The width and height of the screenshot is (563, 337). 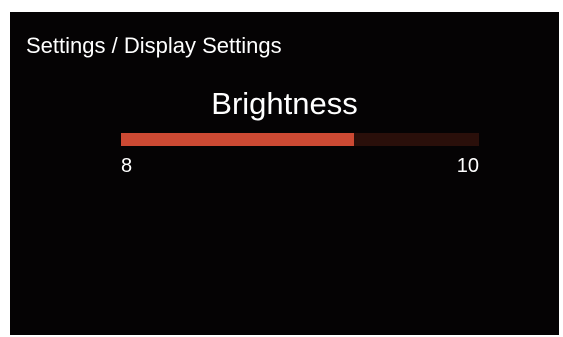 I want to click on slider-min-label: 8, so click(x=127, y=166).